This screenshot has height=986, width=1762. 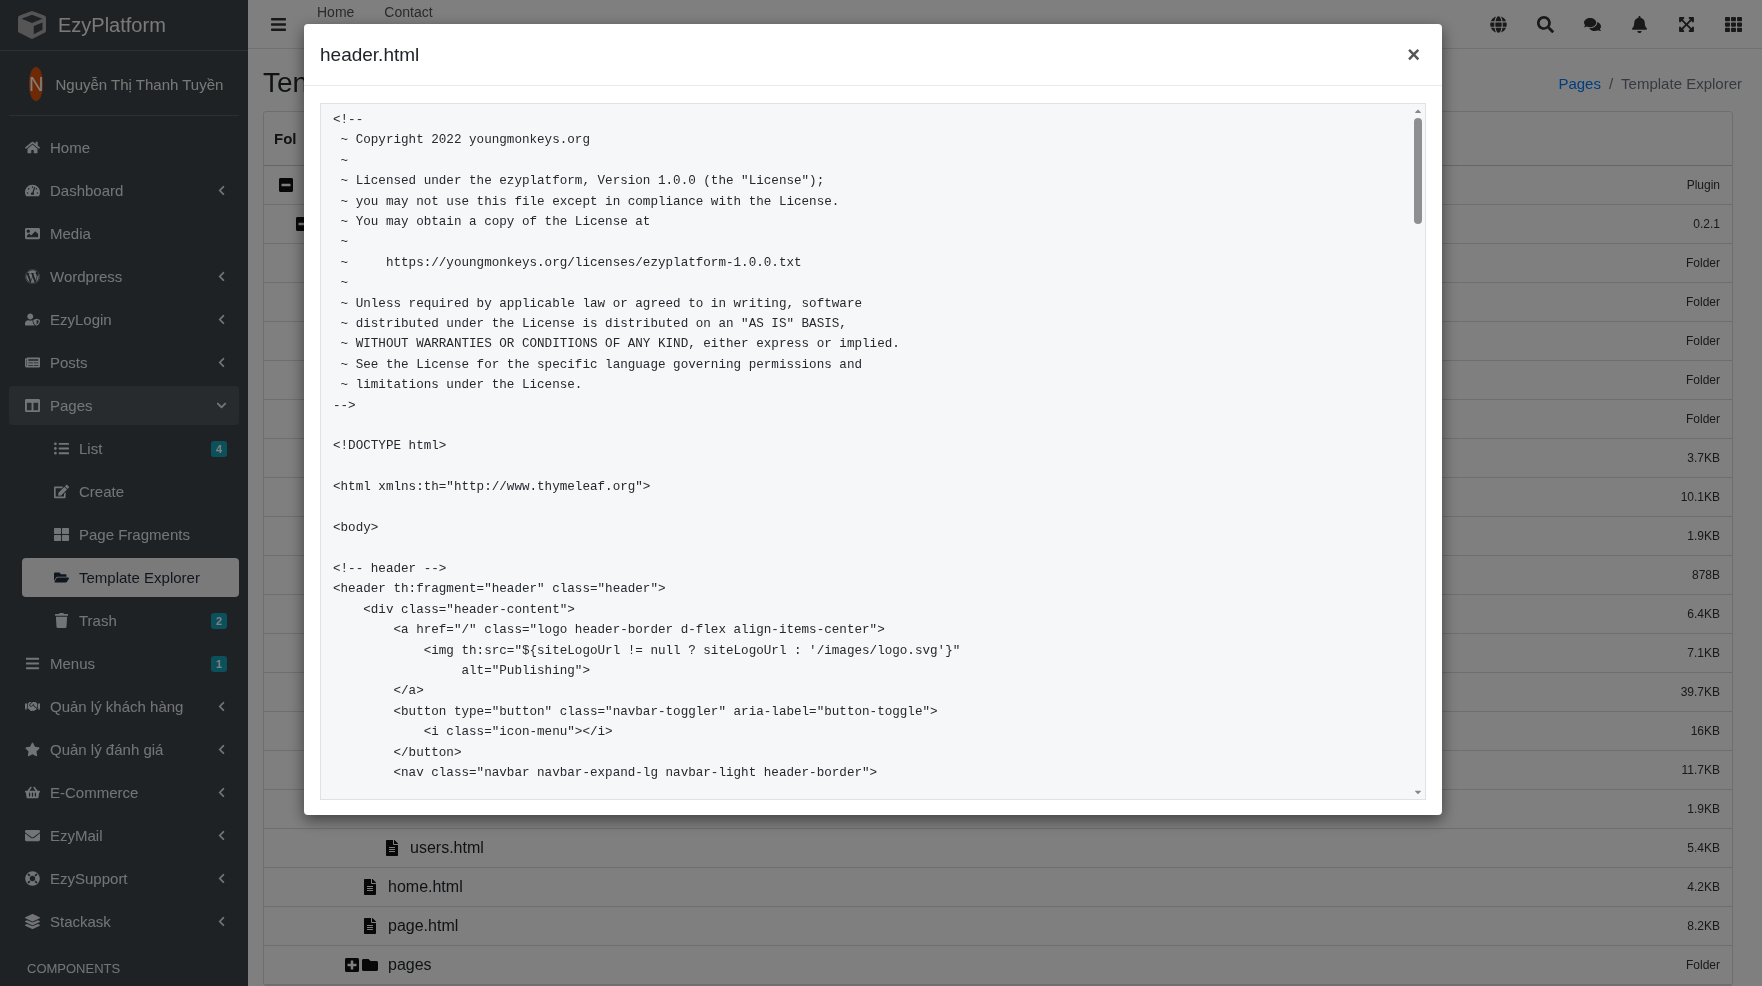 I want to click on menu-icon, so click(x=278, y=24).